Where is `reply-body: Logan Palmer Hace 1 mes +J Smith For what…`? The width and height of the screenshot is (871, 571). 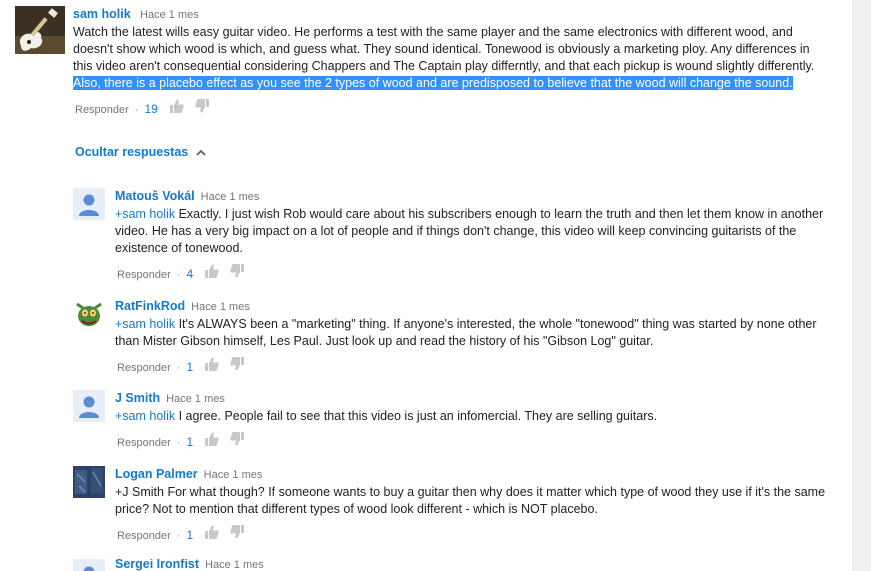 reply-body: Logan Palmer Hace 1 mes +J Smith For what… is located at coordinates (476, 506).